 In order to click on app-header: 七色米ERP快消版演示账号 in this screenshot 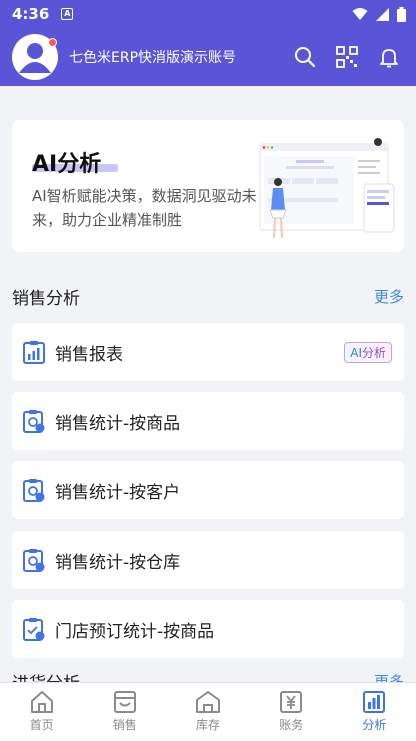, I will do `click(208, 57)`.